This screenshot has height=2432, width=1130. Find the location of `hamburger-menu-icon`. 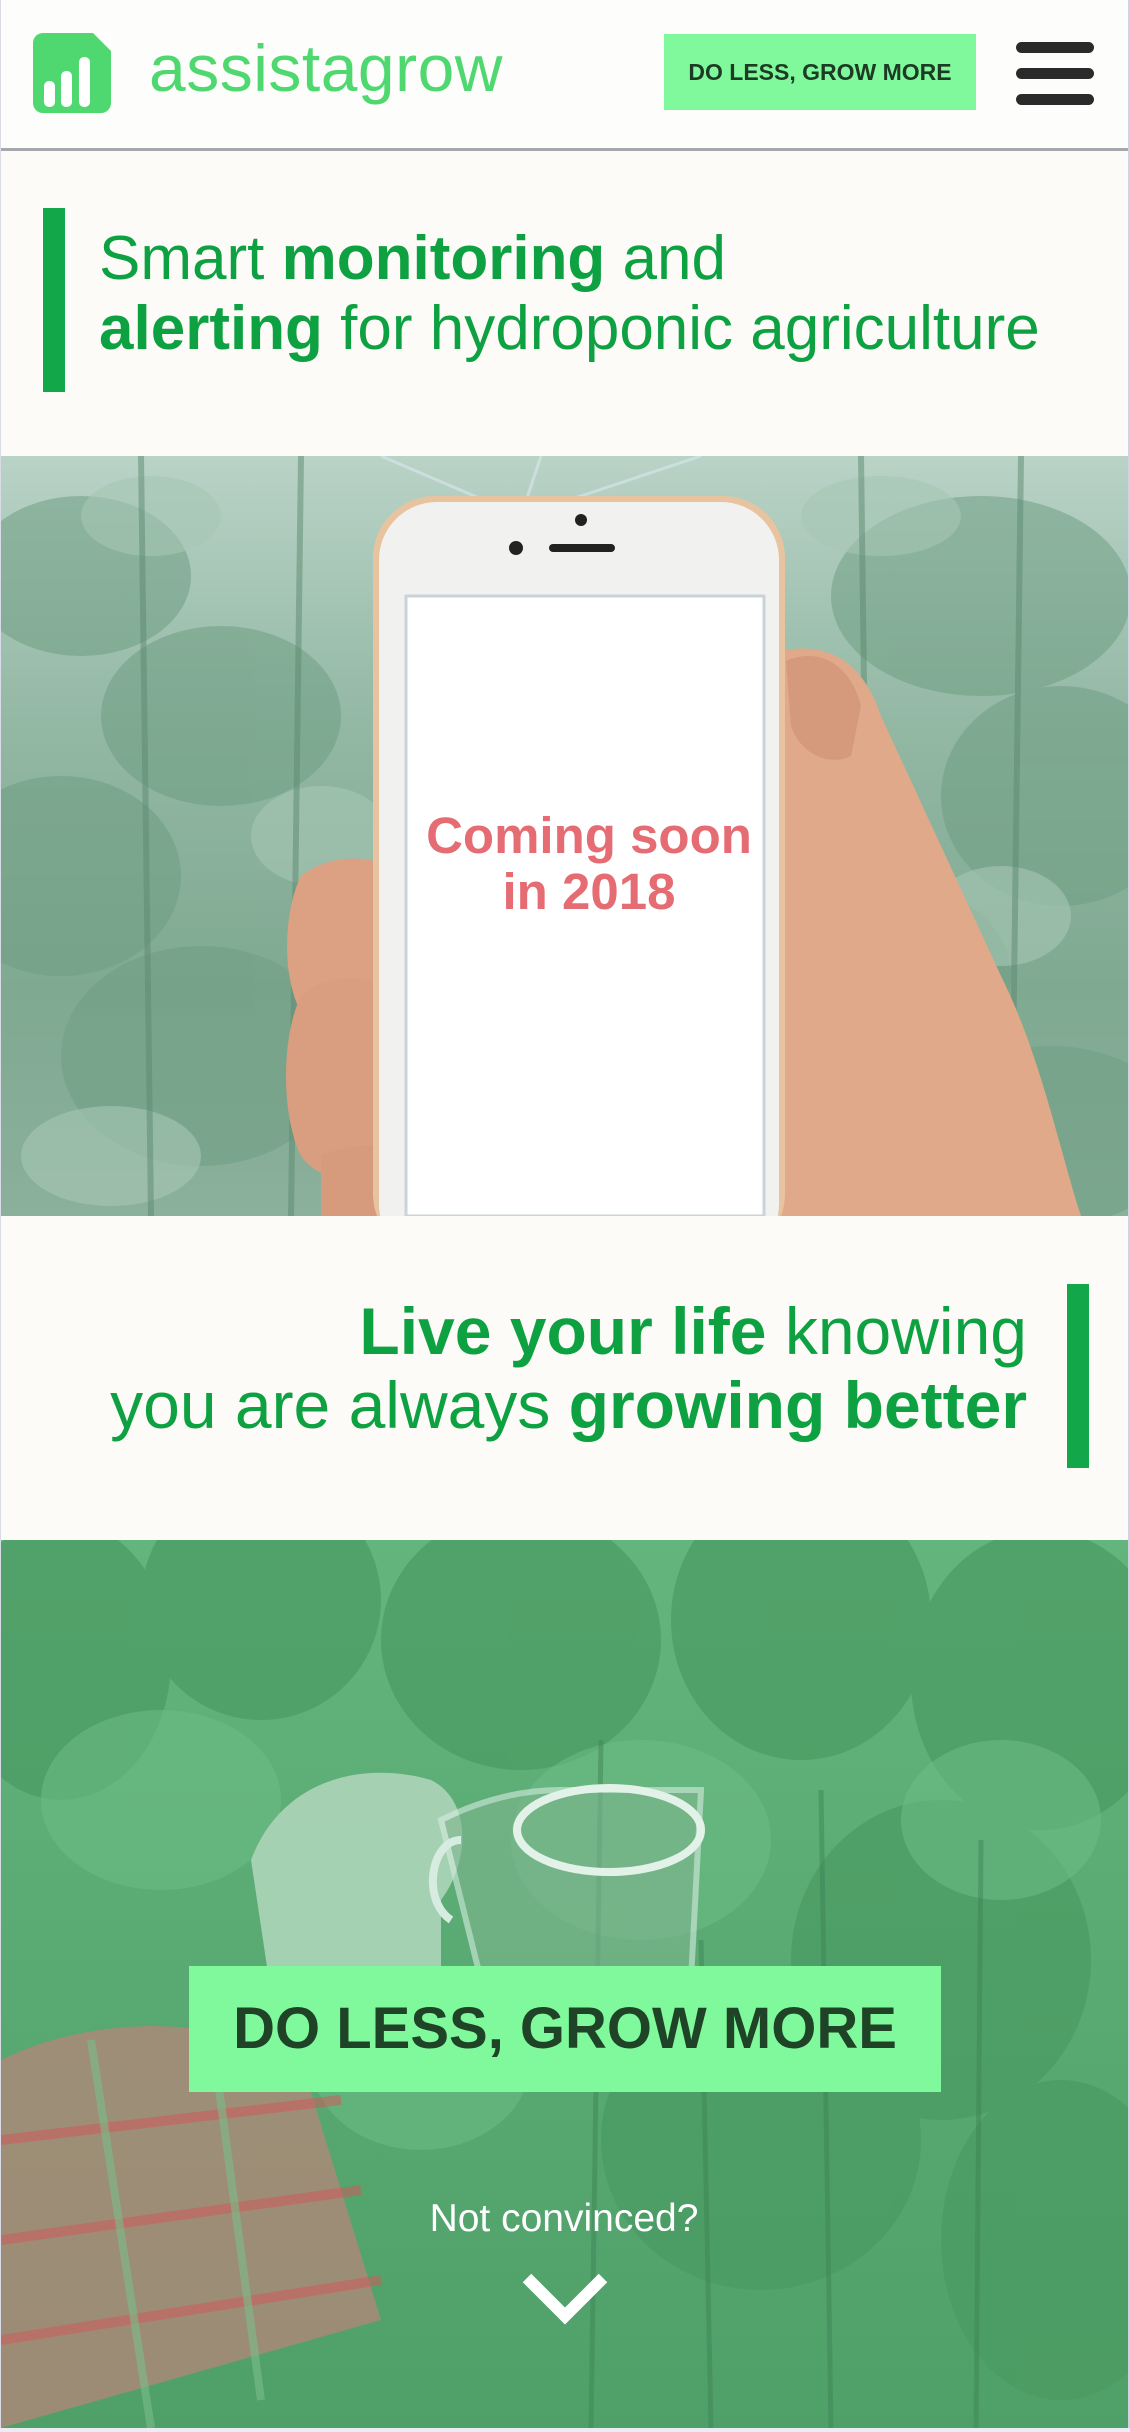

hamburger-menu-icon is located at coordinates (1055, 73).